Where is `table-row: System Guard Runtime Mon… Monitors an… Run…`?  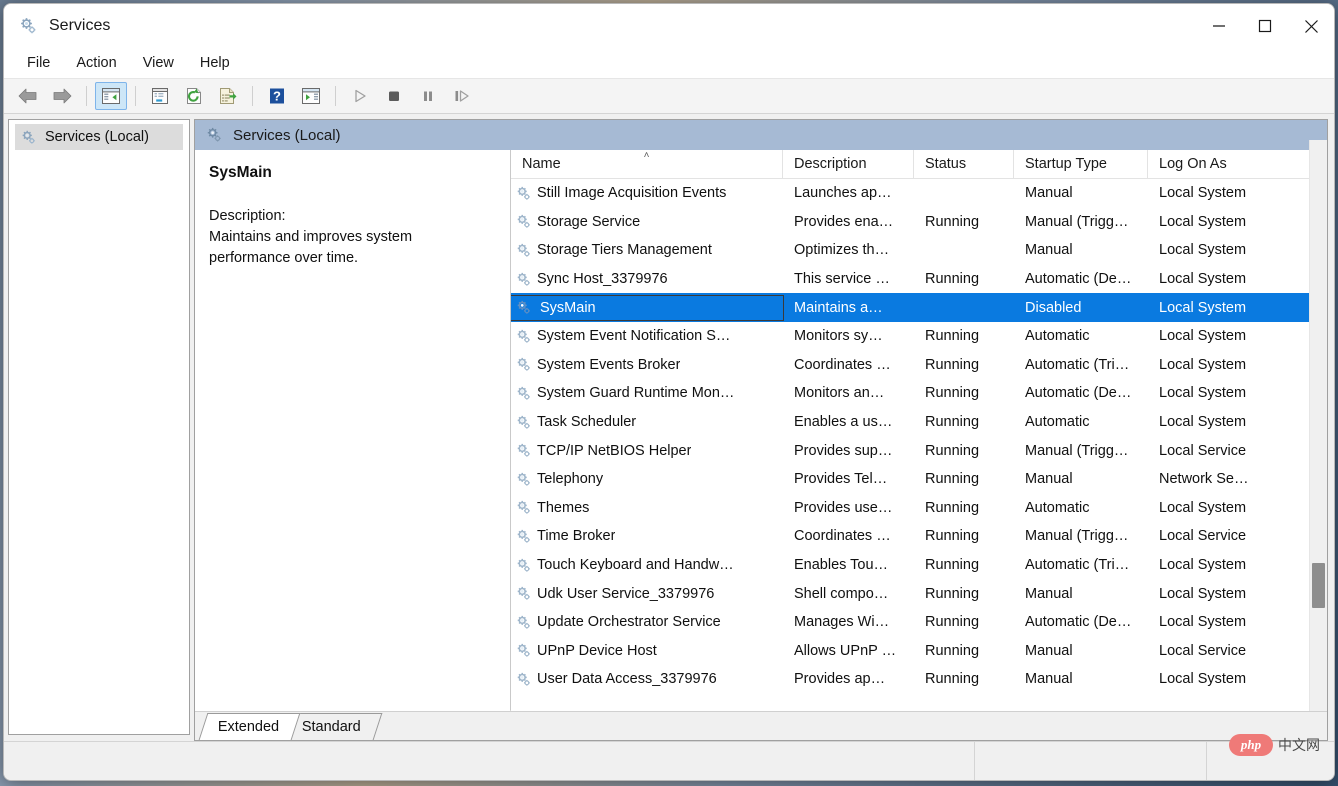
table-row: System Guard Runtime Mon… Monitors an… Run… is located at coordinates (919, 393).